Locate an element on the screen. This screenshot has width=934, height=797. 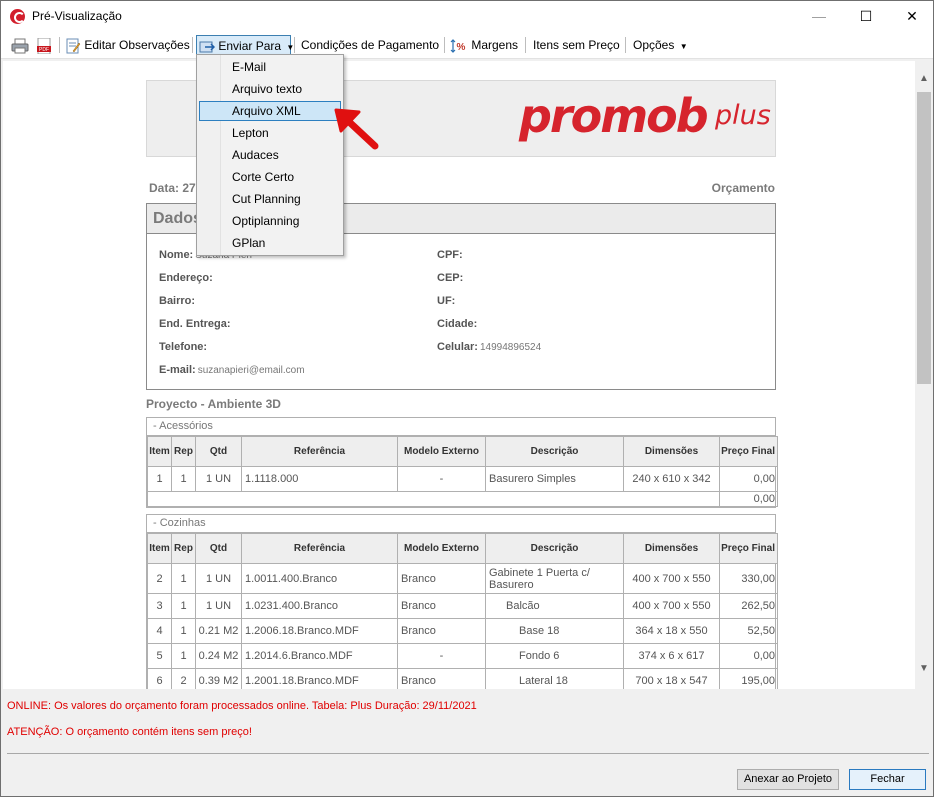
menu-item-xml-file: Arquivo XML is located at coordinates (270, 111).